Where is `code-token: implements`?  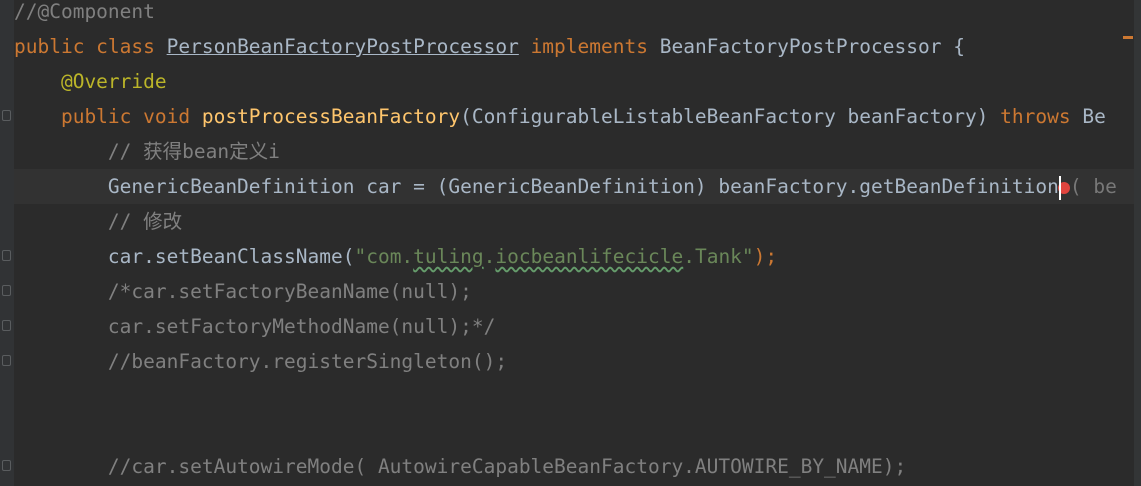 code-token: implements is located at coordinates (589, 46).